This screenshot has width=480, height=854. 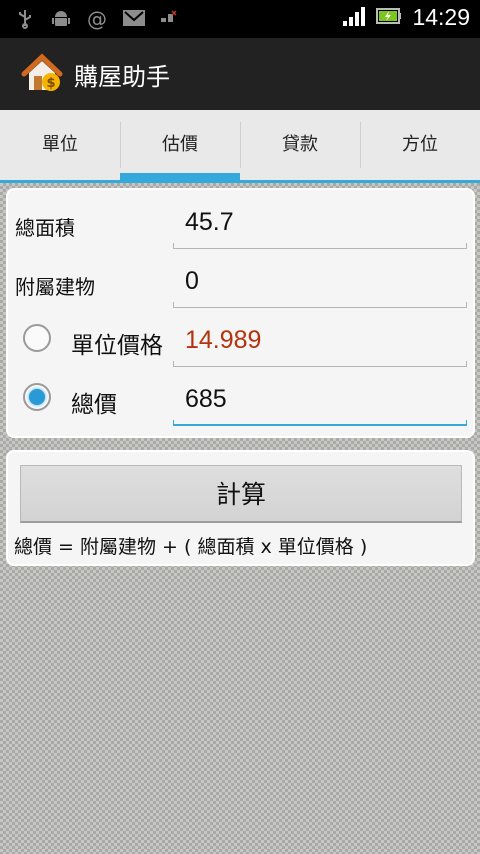 What do you see at coordinates (320, 219) in the screenshot?
I see `total-area-input: 45.7` at bounding box center [320, 219].